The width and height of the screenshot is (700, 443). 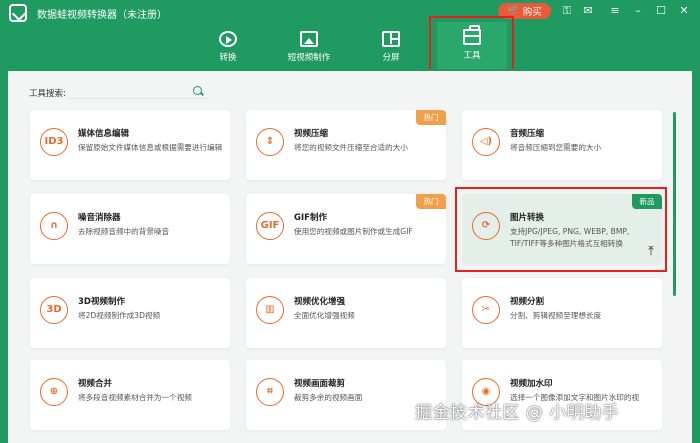 I want to click on tool-card-video-enhance: ▥ 视频优化增强 全面优化增强视频, so click(x=346, y=313).